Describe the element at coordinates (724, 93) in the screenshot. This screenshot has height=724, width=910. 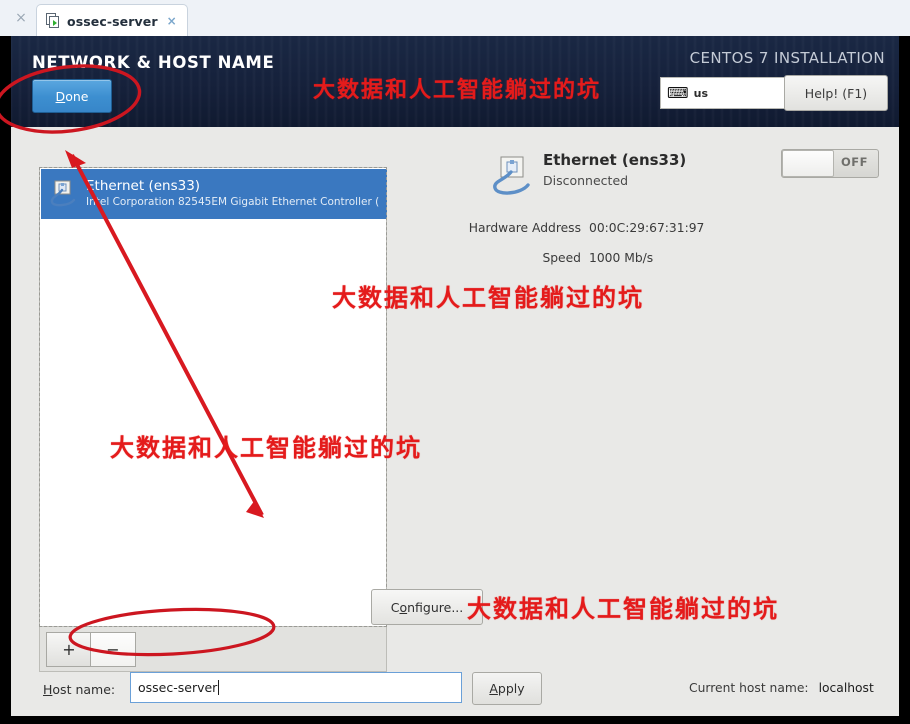
I see `keyboard-layout-indicator: ⌨ us` at that location.